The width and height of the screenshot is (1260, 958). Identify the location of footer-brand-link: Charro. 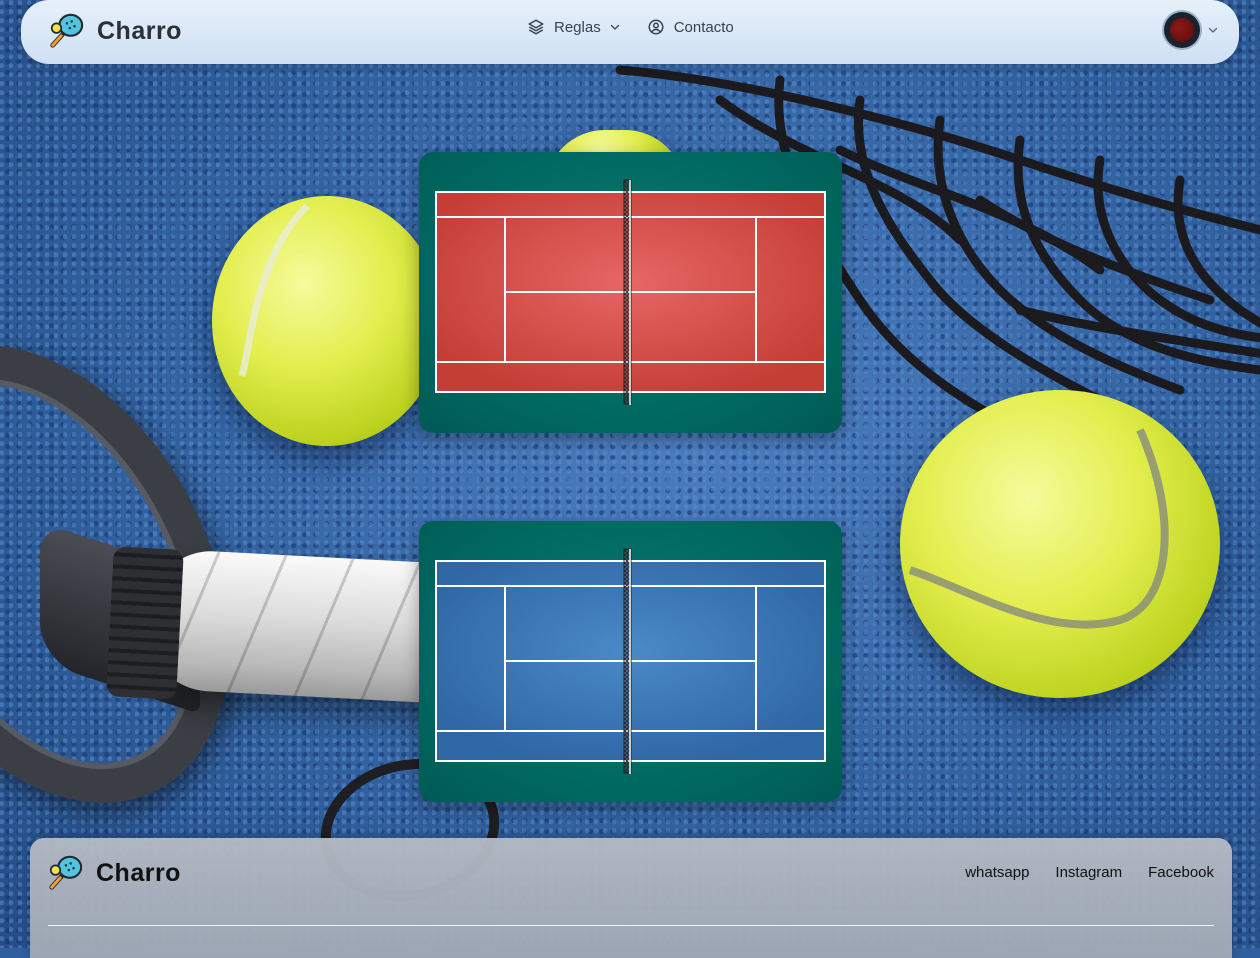
(113, 873).